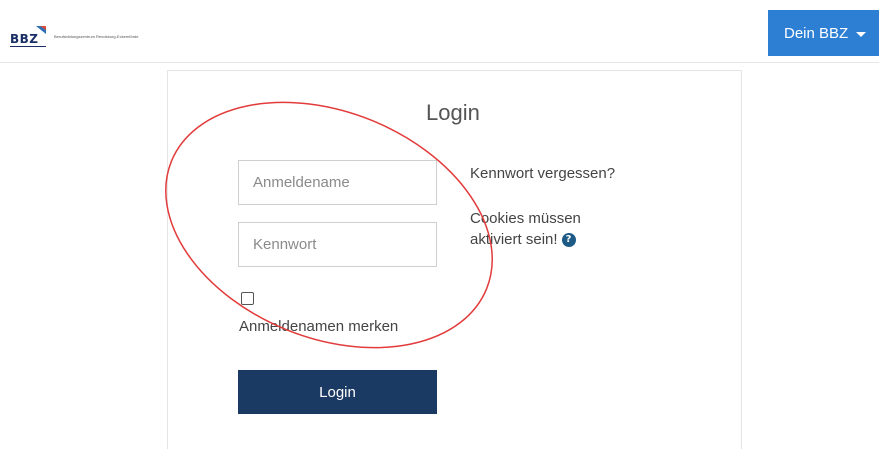 The height and width of the screenshot is (449, 879). I want to click on forgot-password-link: Kennwort vergessen?, so click(542, 173).